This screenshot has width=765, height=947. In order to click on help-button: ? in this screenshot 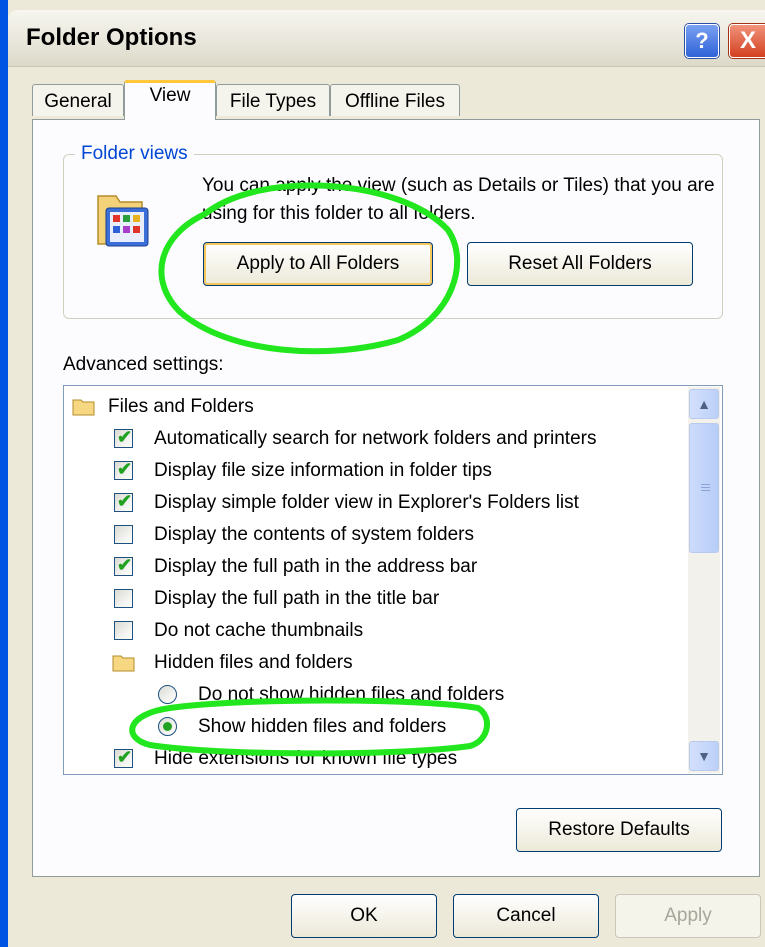, I will do `click(702, 41)`.